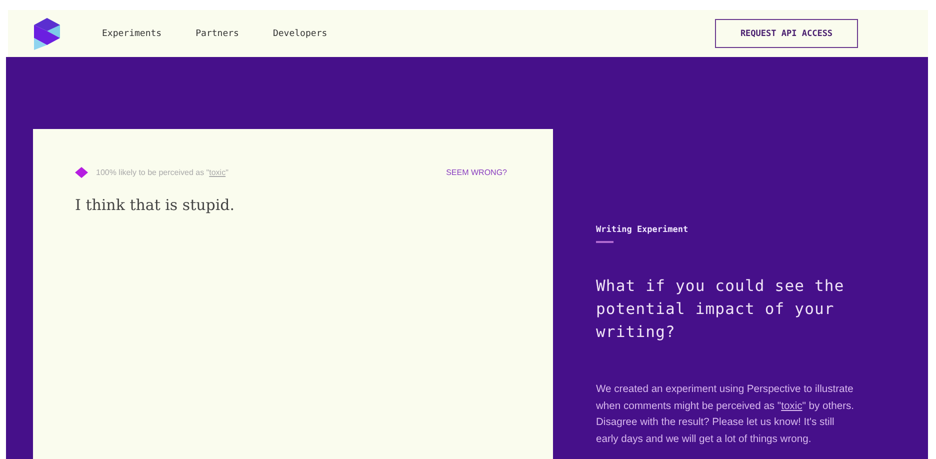  What do you see at coordinates (132, 33) in the screenshot?
I see `nav-link: Experiments` at bounding box center [132, 33].